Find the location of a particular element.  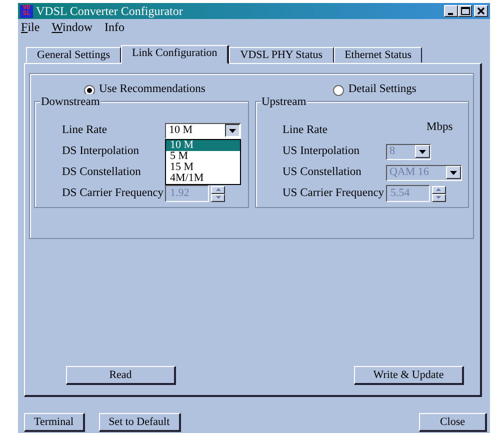

window-title: VDSL Converter Configurator is located at coordinates (110, 11).